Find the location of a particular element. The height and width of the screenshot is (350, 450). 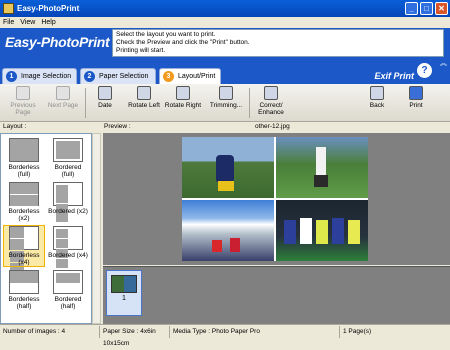

next-page-button: Next Page is located at coordinates (63, 103).